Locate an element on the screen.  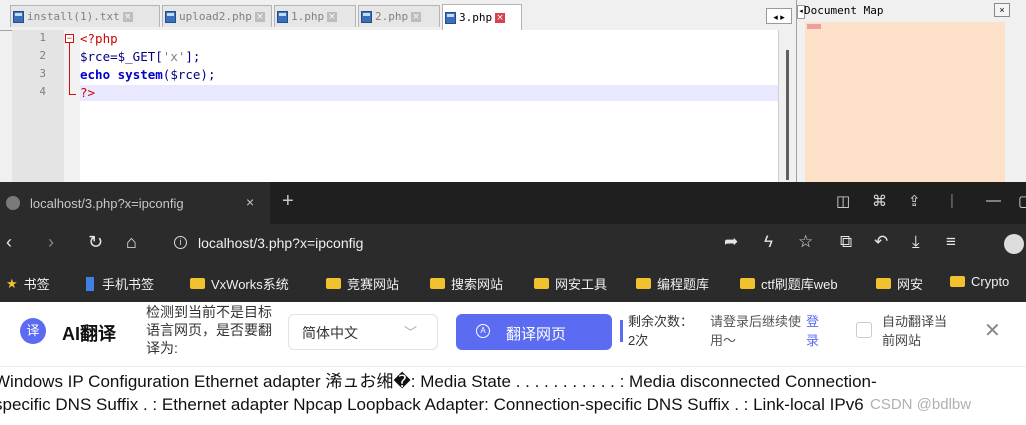
new-tab-button: + is located at coordinates (288, 201).